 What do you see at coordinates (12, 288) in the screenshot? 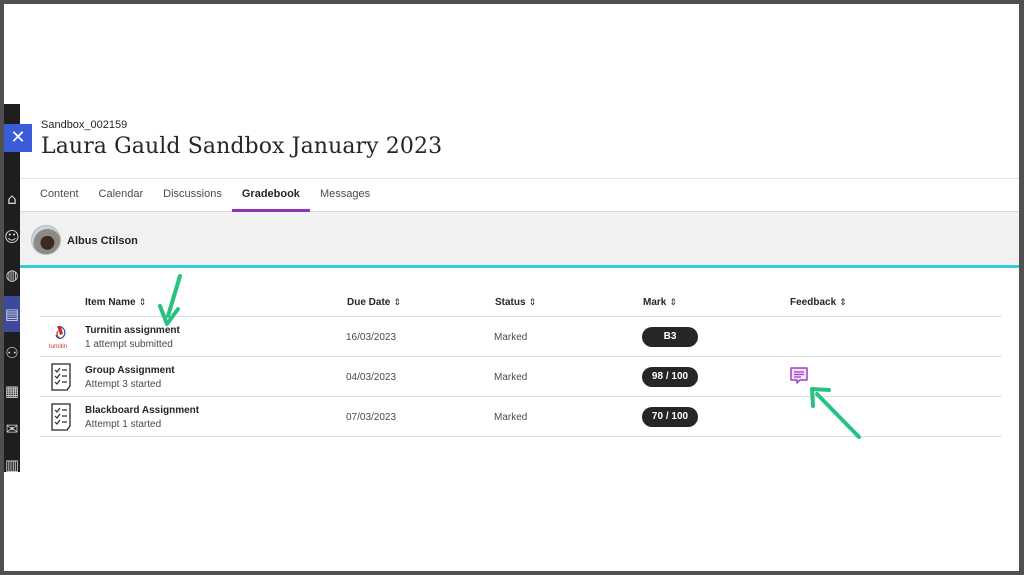
I see `left-nav: ⌂ ☺ ◍ ▤ ⚇ ▦ ✉ ▥` at bounding box center [12, 288].